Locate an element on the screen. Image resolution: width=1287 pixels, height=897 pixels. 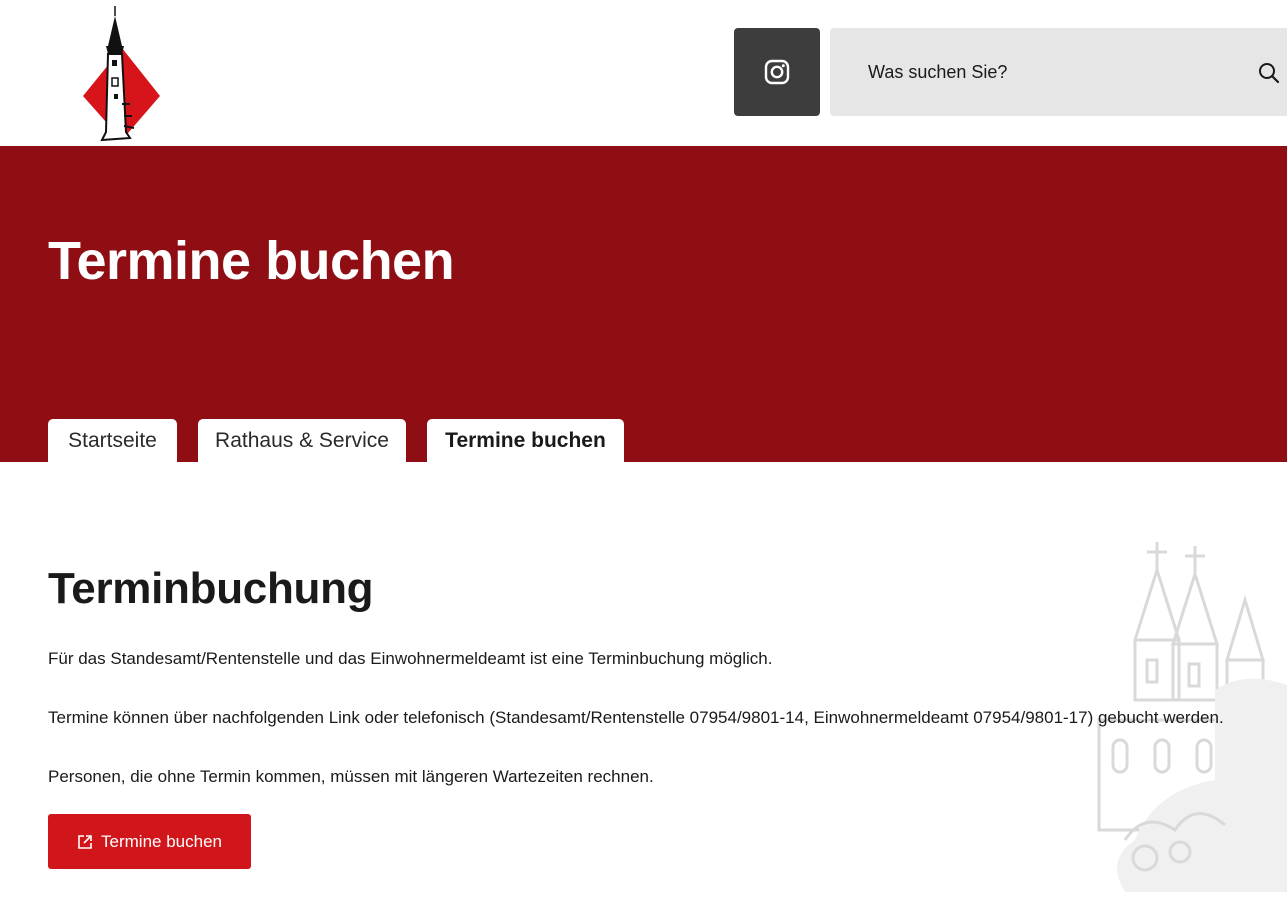
search-icon is located at coordinates (1269, 73).